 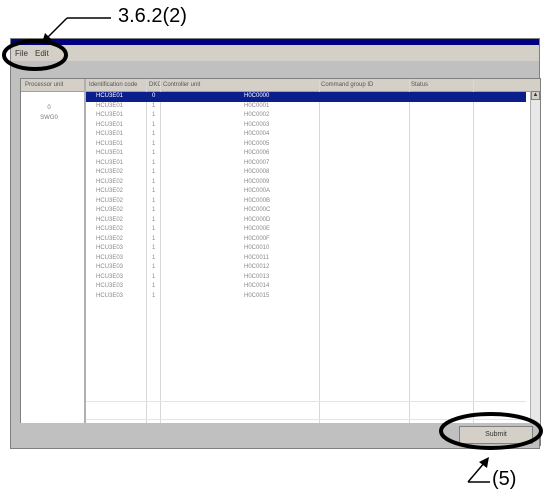 I want to click on highlight-circle-menu, so click(x=35, y=55).